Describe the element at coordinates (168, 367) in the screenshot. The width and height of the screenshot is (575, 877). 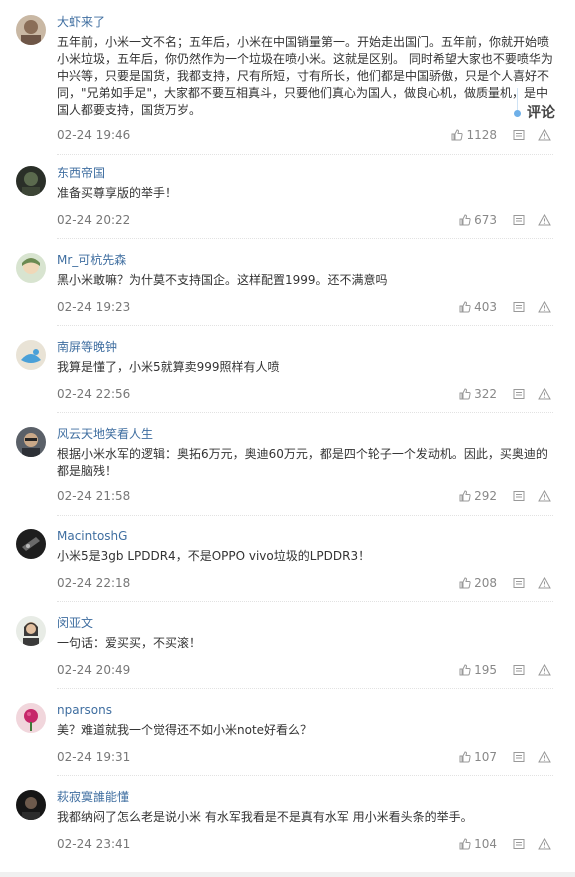
I see `comment-text: 我算是懂了，小米5就算卖999照样有人喷` at that location.